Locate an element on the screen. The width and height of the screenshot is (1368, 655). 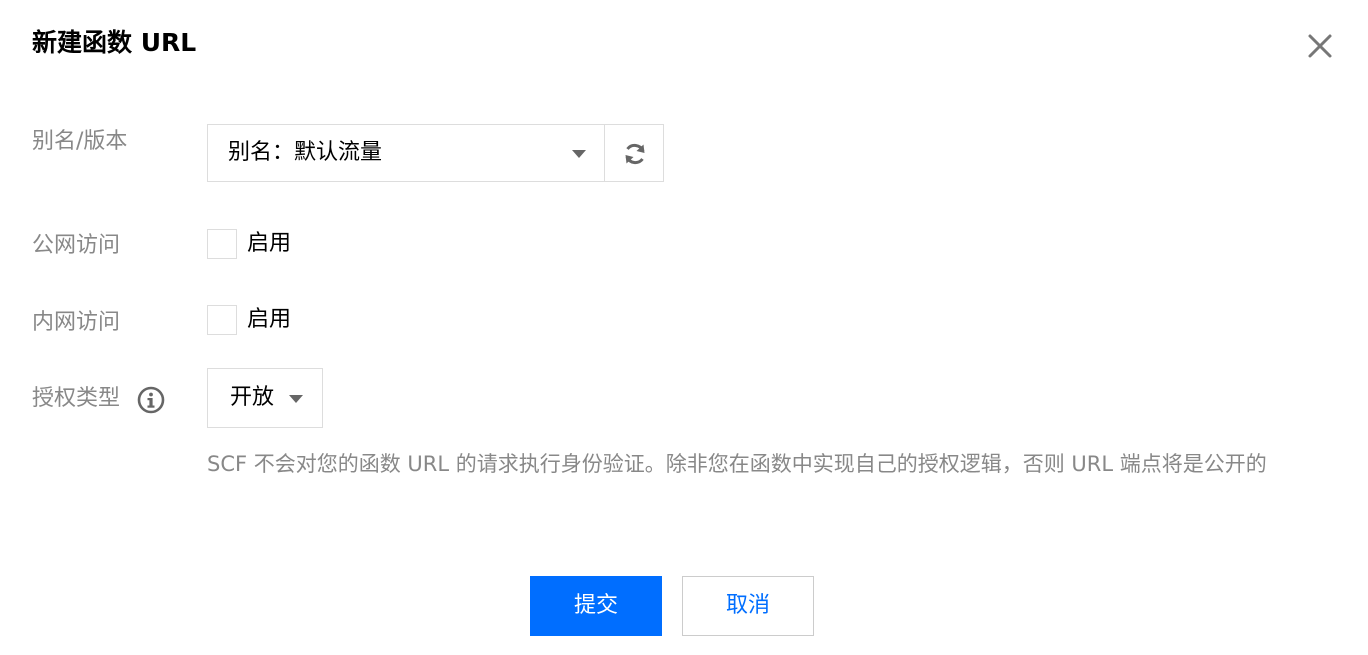
auth-type-label: 授权类型 is located at coordinates (76, 398).